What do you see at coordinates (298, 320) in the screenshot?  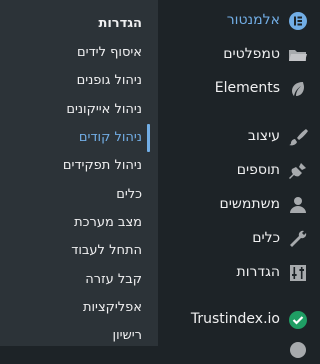 I see `check-circle-icon` at bounding box center [298, 320].